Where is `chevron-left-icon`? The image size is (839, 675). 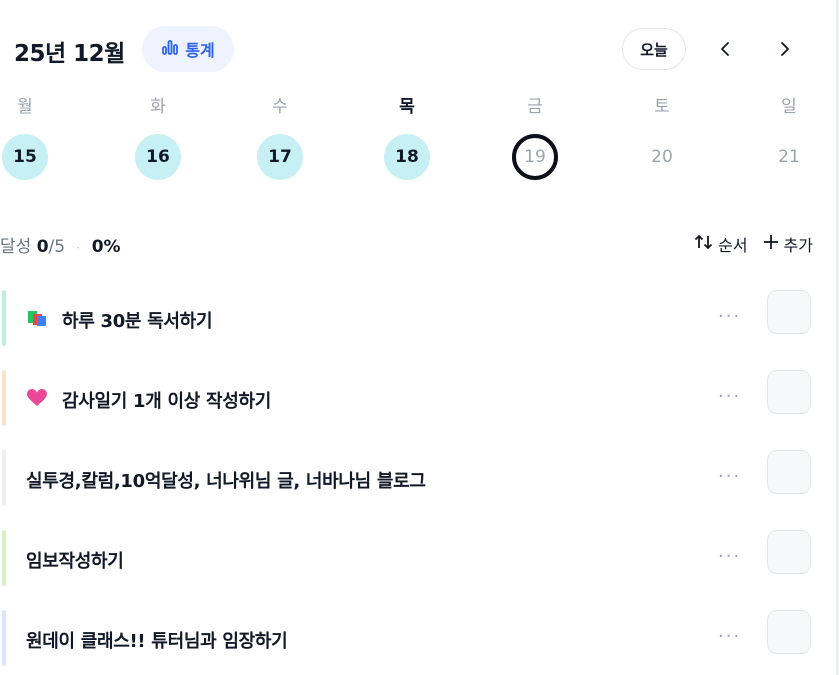
chevron-left-icon is located at coordinates (725, 49).